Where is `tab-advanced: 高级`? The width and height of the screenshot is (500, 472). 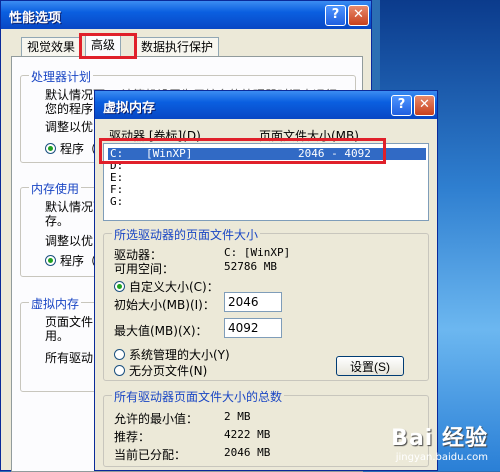
tab-advanced: 高级 is located at coordinates (103, 46).